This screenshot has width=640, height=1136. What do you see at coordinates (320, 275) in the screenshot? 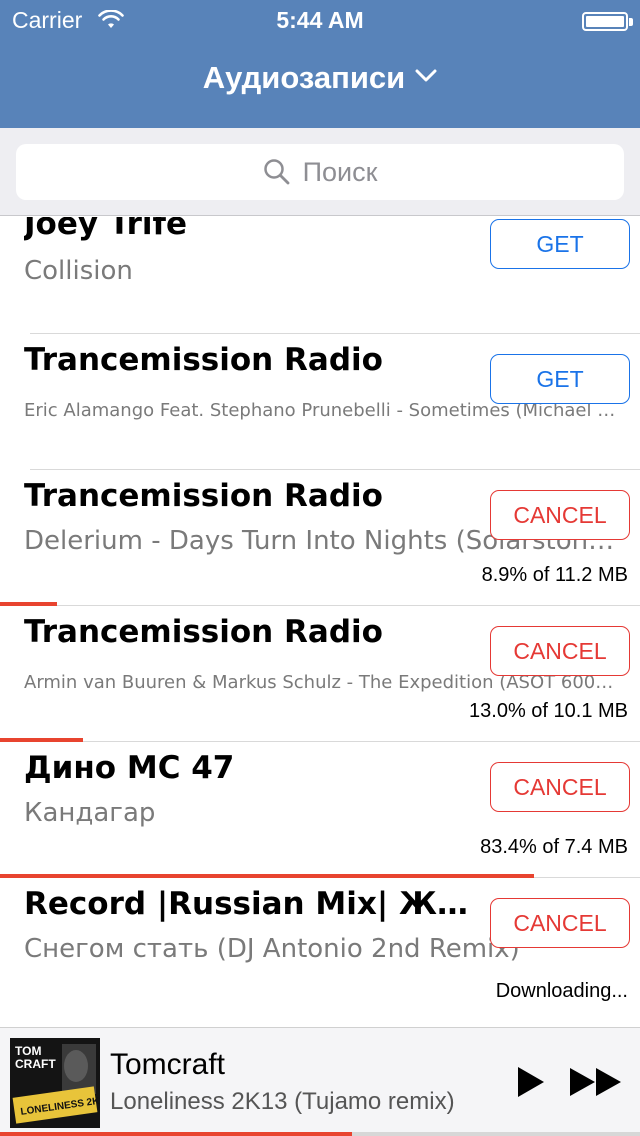
I see `list-item: Joey Trife Collision GET` at bounding box center [320, 275].